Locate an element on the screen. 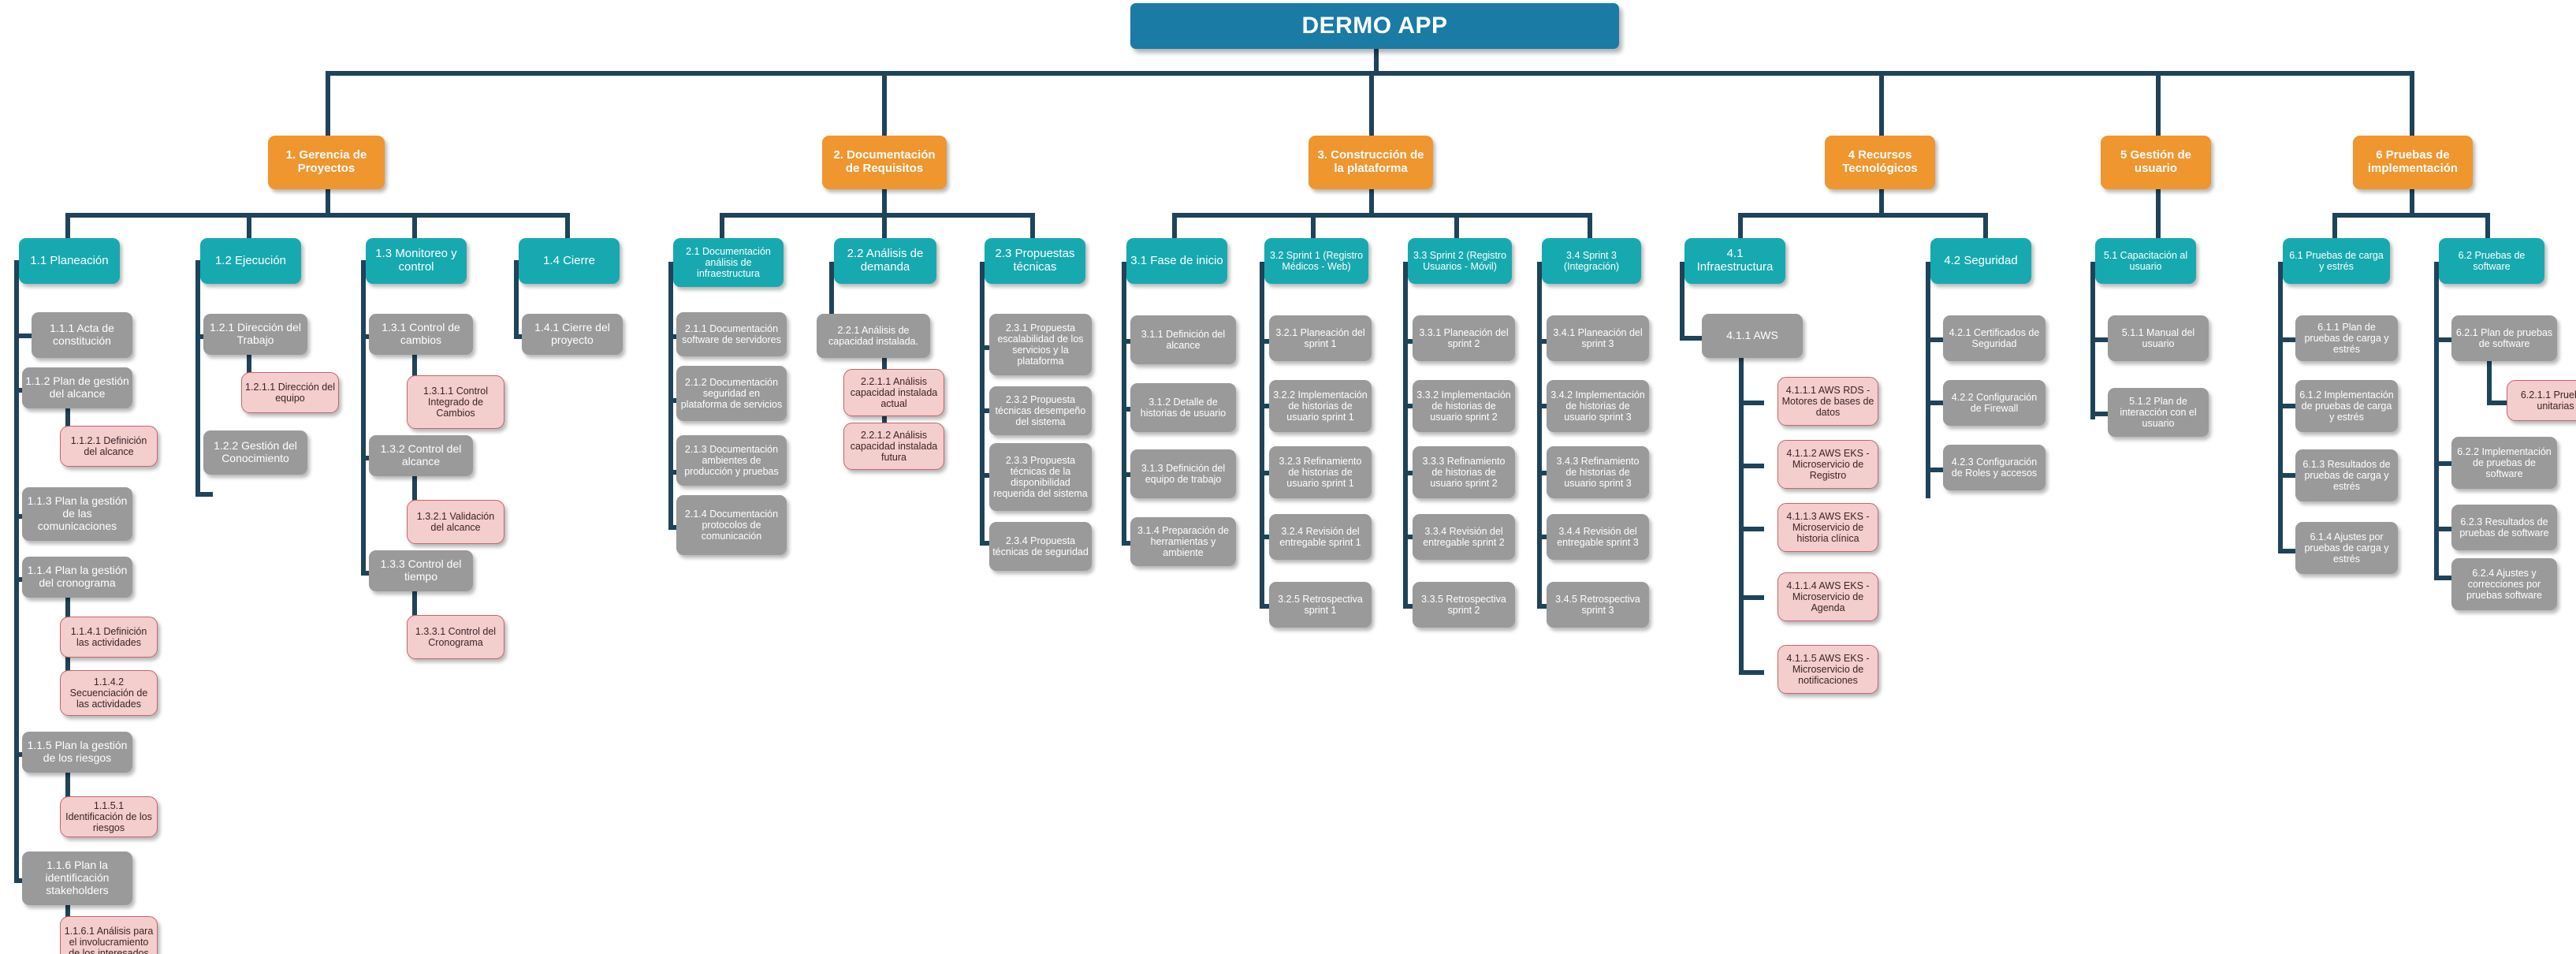 Image resolution: width=2576 pixels, height=954 pixels. level1-node-gestion-usuario: 5 Gestión de usuario is located at coordinates (2156, 162).